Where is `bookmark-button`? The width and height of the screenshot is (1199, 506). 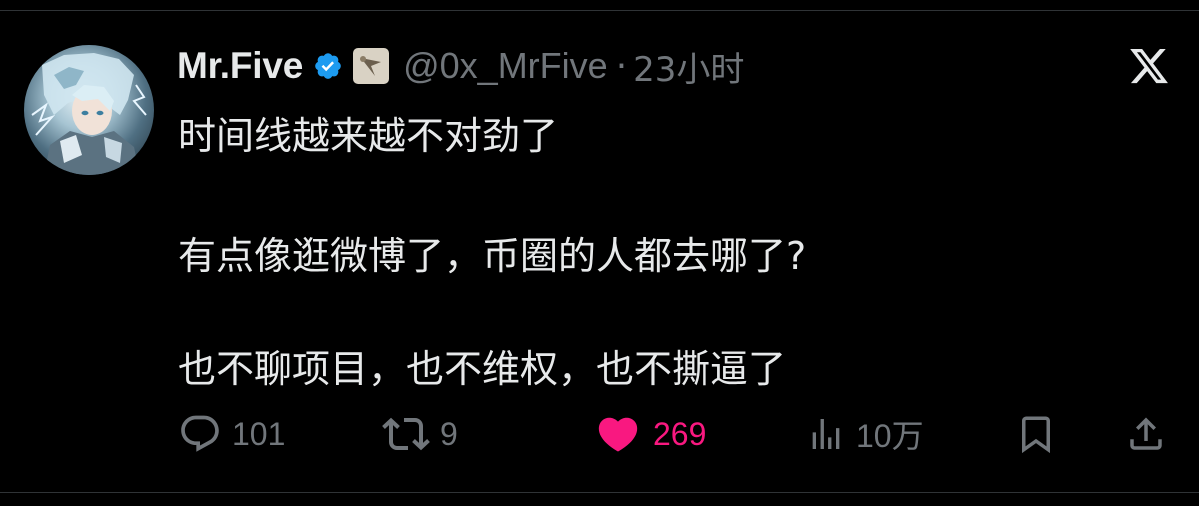
bookmark-button is located at coordinates (1036, 434).